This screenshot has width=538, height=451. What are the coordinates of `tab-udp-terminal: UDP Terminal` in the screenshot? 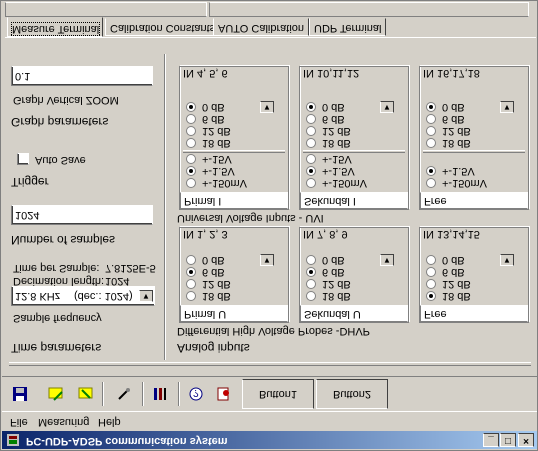 It's located at (348, 27).